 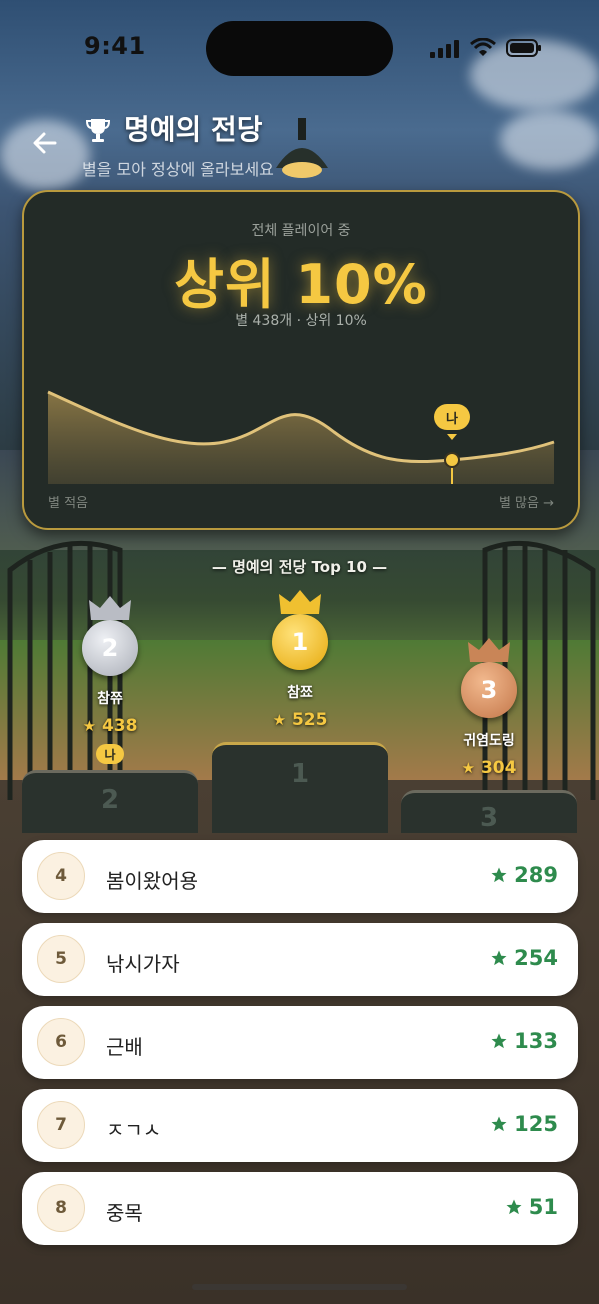 What do you see at coordinates (152, 881) in the screenshot?
I see `player-name: 봄이왔어용` at bounding box center [152, 881].